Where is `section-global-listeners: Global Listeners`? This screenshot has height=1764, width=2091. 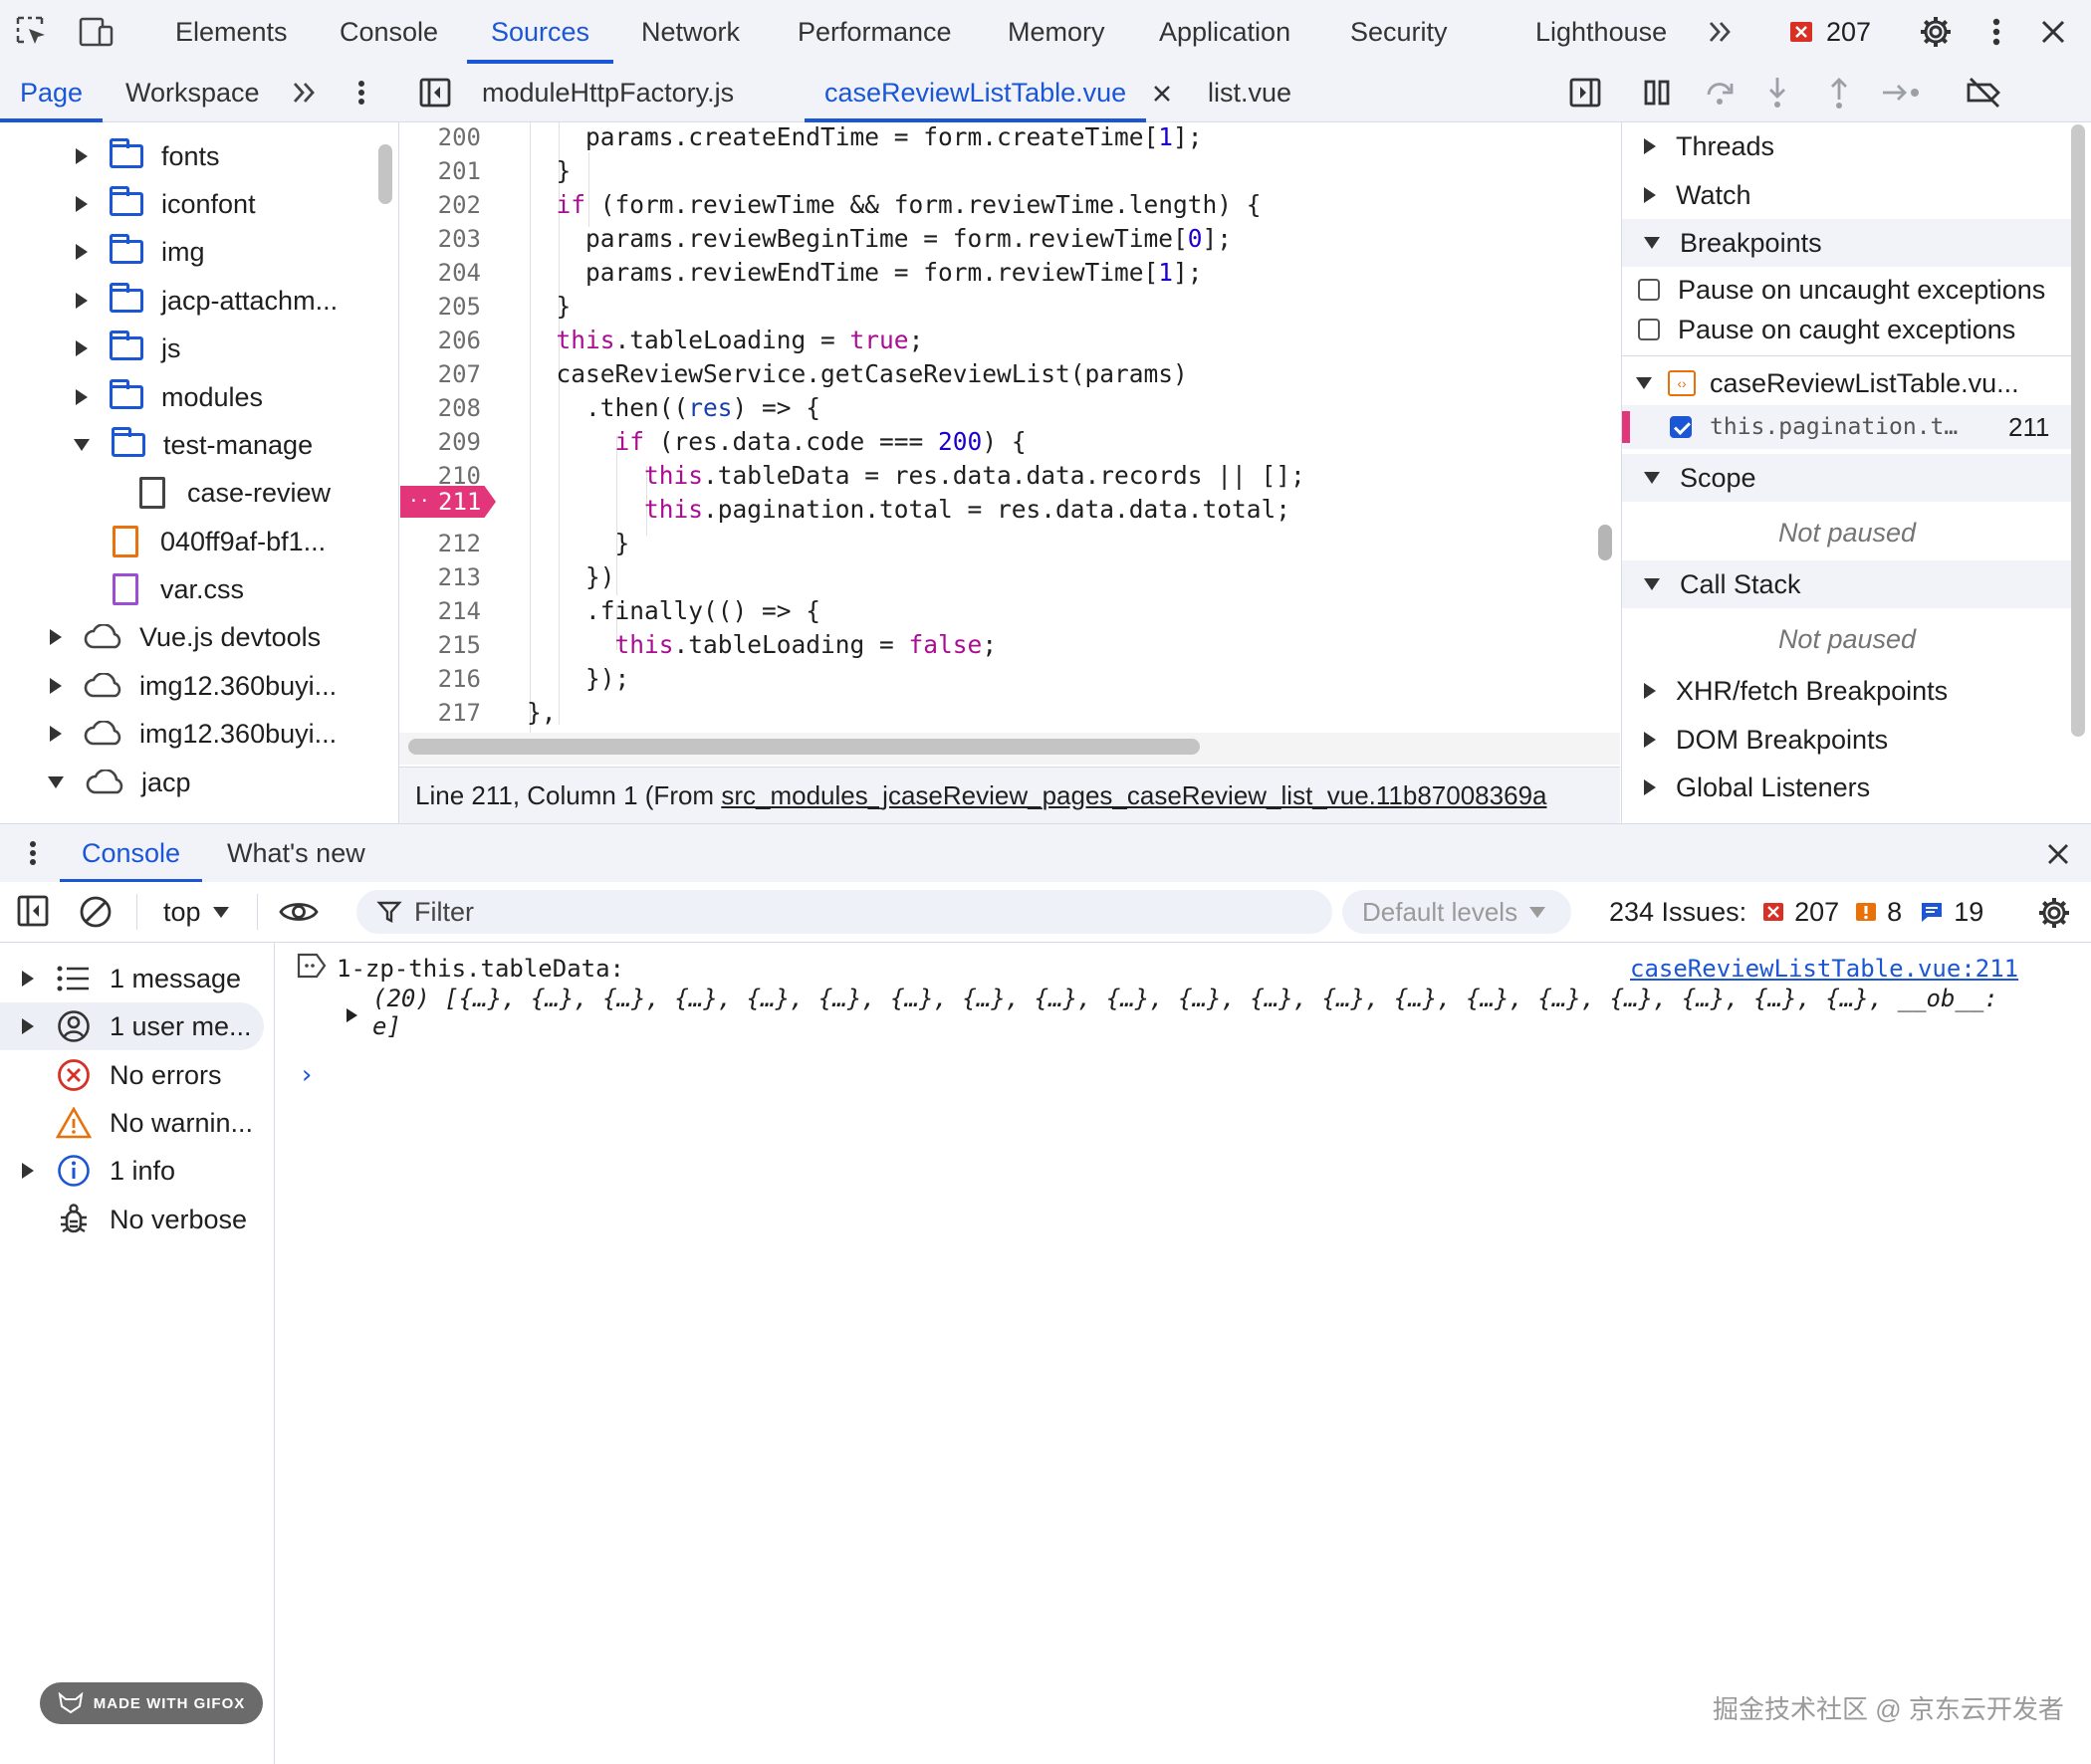 section-global-listeners: Global Listeners is located at coordinates (1847, 788).